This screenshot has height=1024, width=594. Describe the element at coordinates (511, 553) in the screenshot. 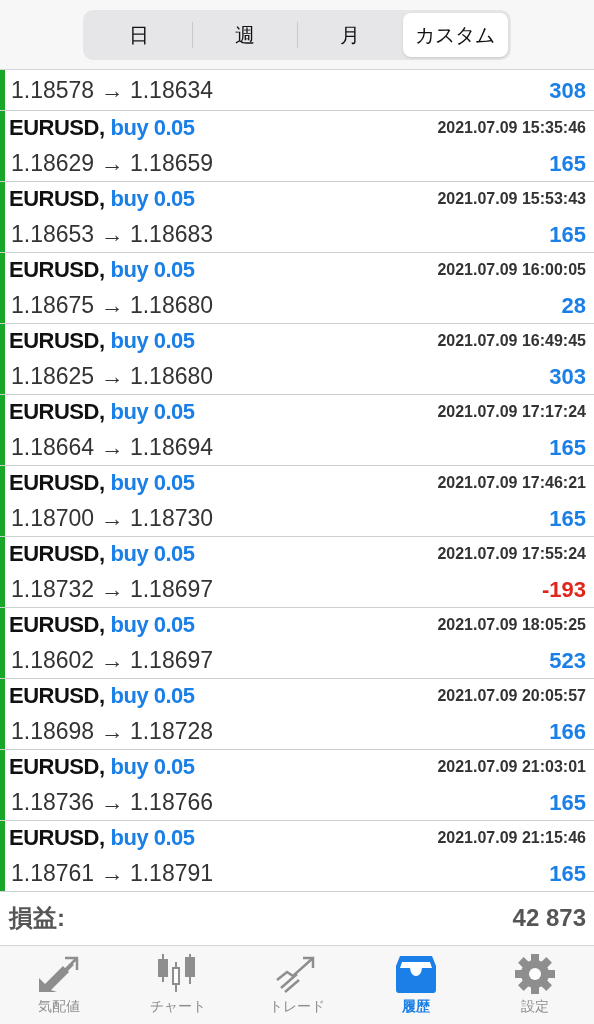

I see `deal-time: 2021.07.09 17:55:24` at that location.